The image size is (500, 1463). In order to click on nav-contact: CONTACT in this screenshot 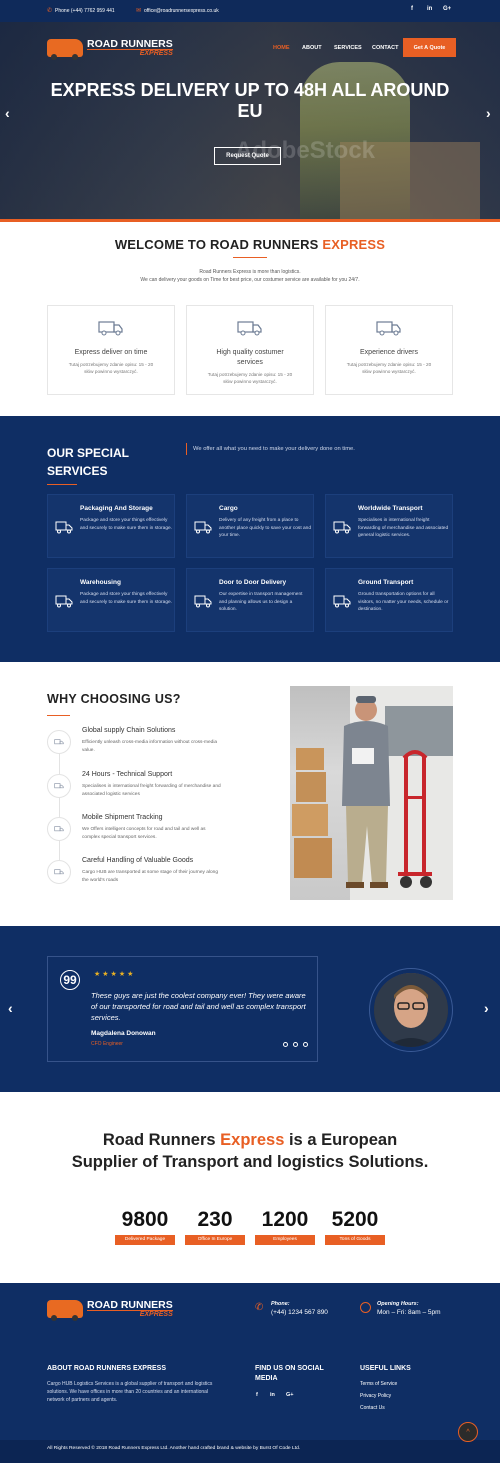, I will do `click(385, 48)`.